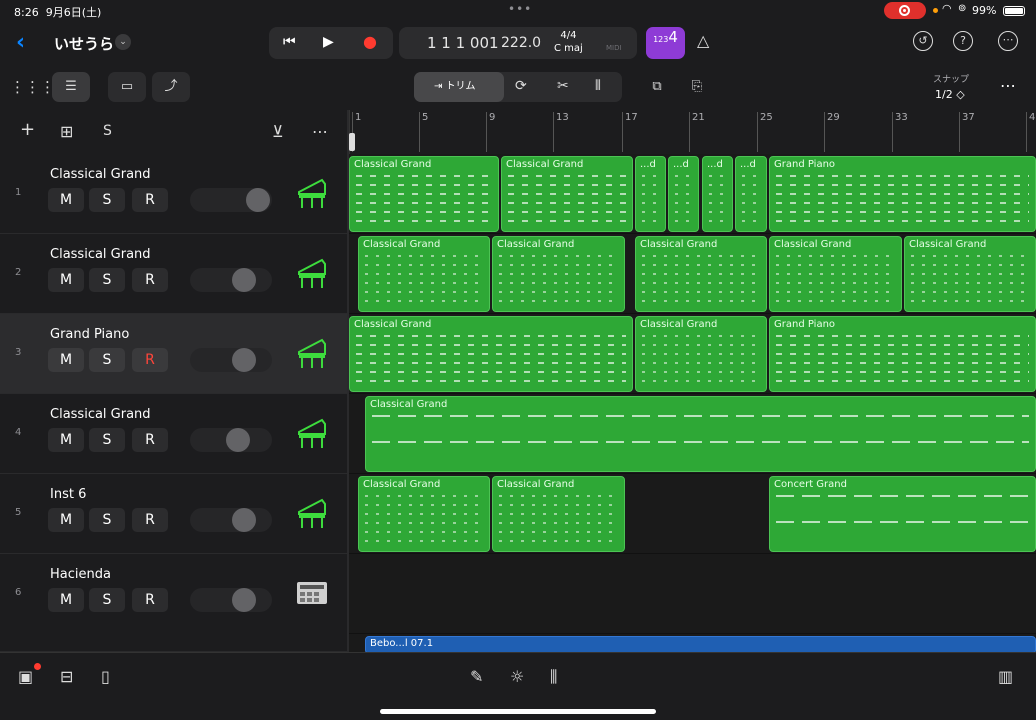 The height and width of the screenshot is (720, 1036). Describe the element at coordinates (1005, 676) in the screenshot. I see `keyboard-icon: ▥` at that location.